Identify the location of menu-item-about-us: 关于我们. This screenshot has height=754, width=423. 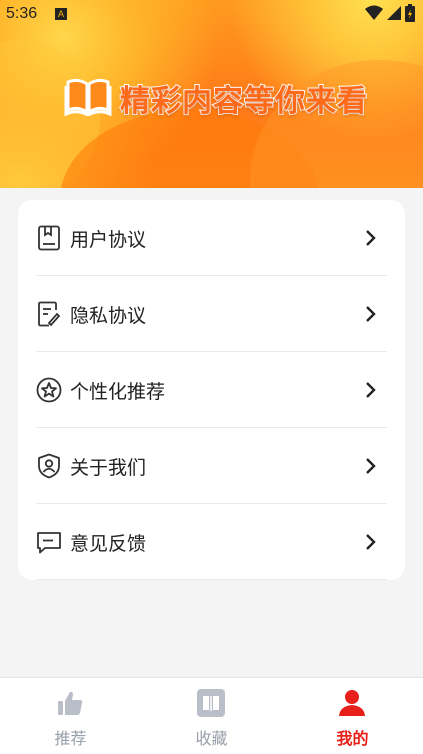
(211, 466).